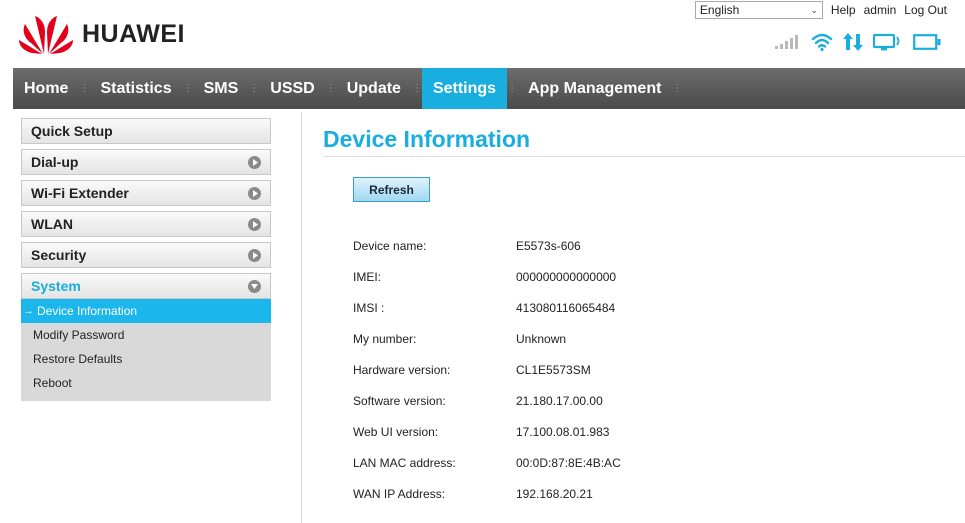 The width and height of the screenshot is (965, 523). Describe the element at coordinates (487, 245) in the screenshot. I see `info-row-device-name: Device name: E5573s-606` at that location.